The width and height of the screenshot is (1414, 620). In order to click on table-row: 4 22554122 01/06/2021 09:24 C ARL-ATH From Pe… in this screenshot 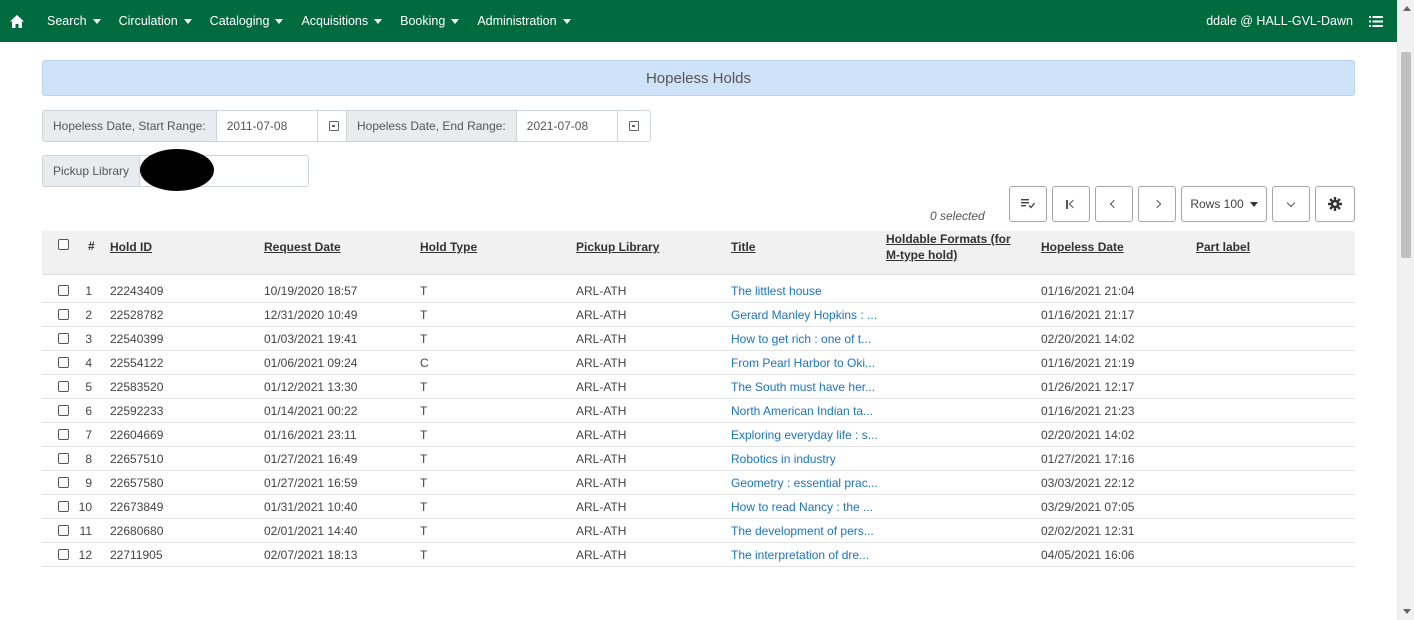, I will do `click(698, 363)`.